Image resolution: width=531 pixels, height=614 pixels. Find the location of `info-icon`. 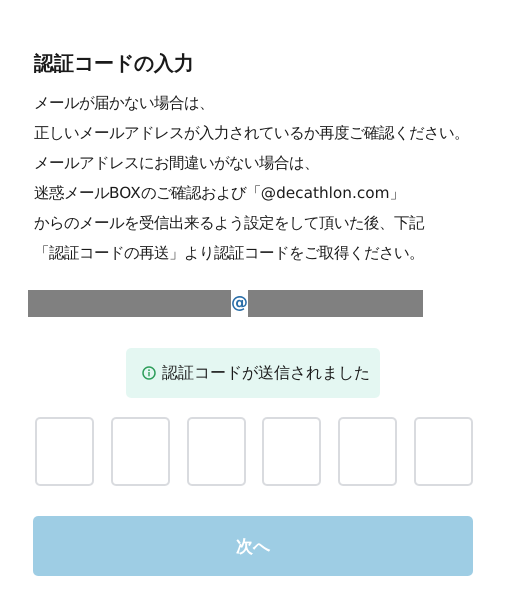

info-icon is located at coordinates (149, 373).